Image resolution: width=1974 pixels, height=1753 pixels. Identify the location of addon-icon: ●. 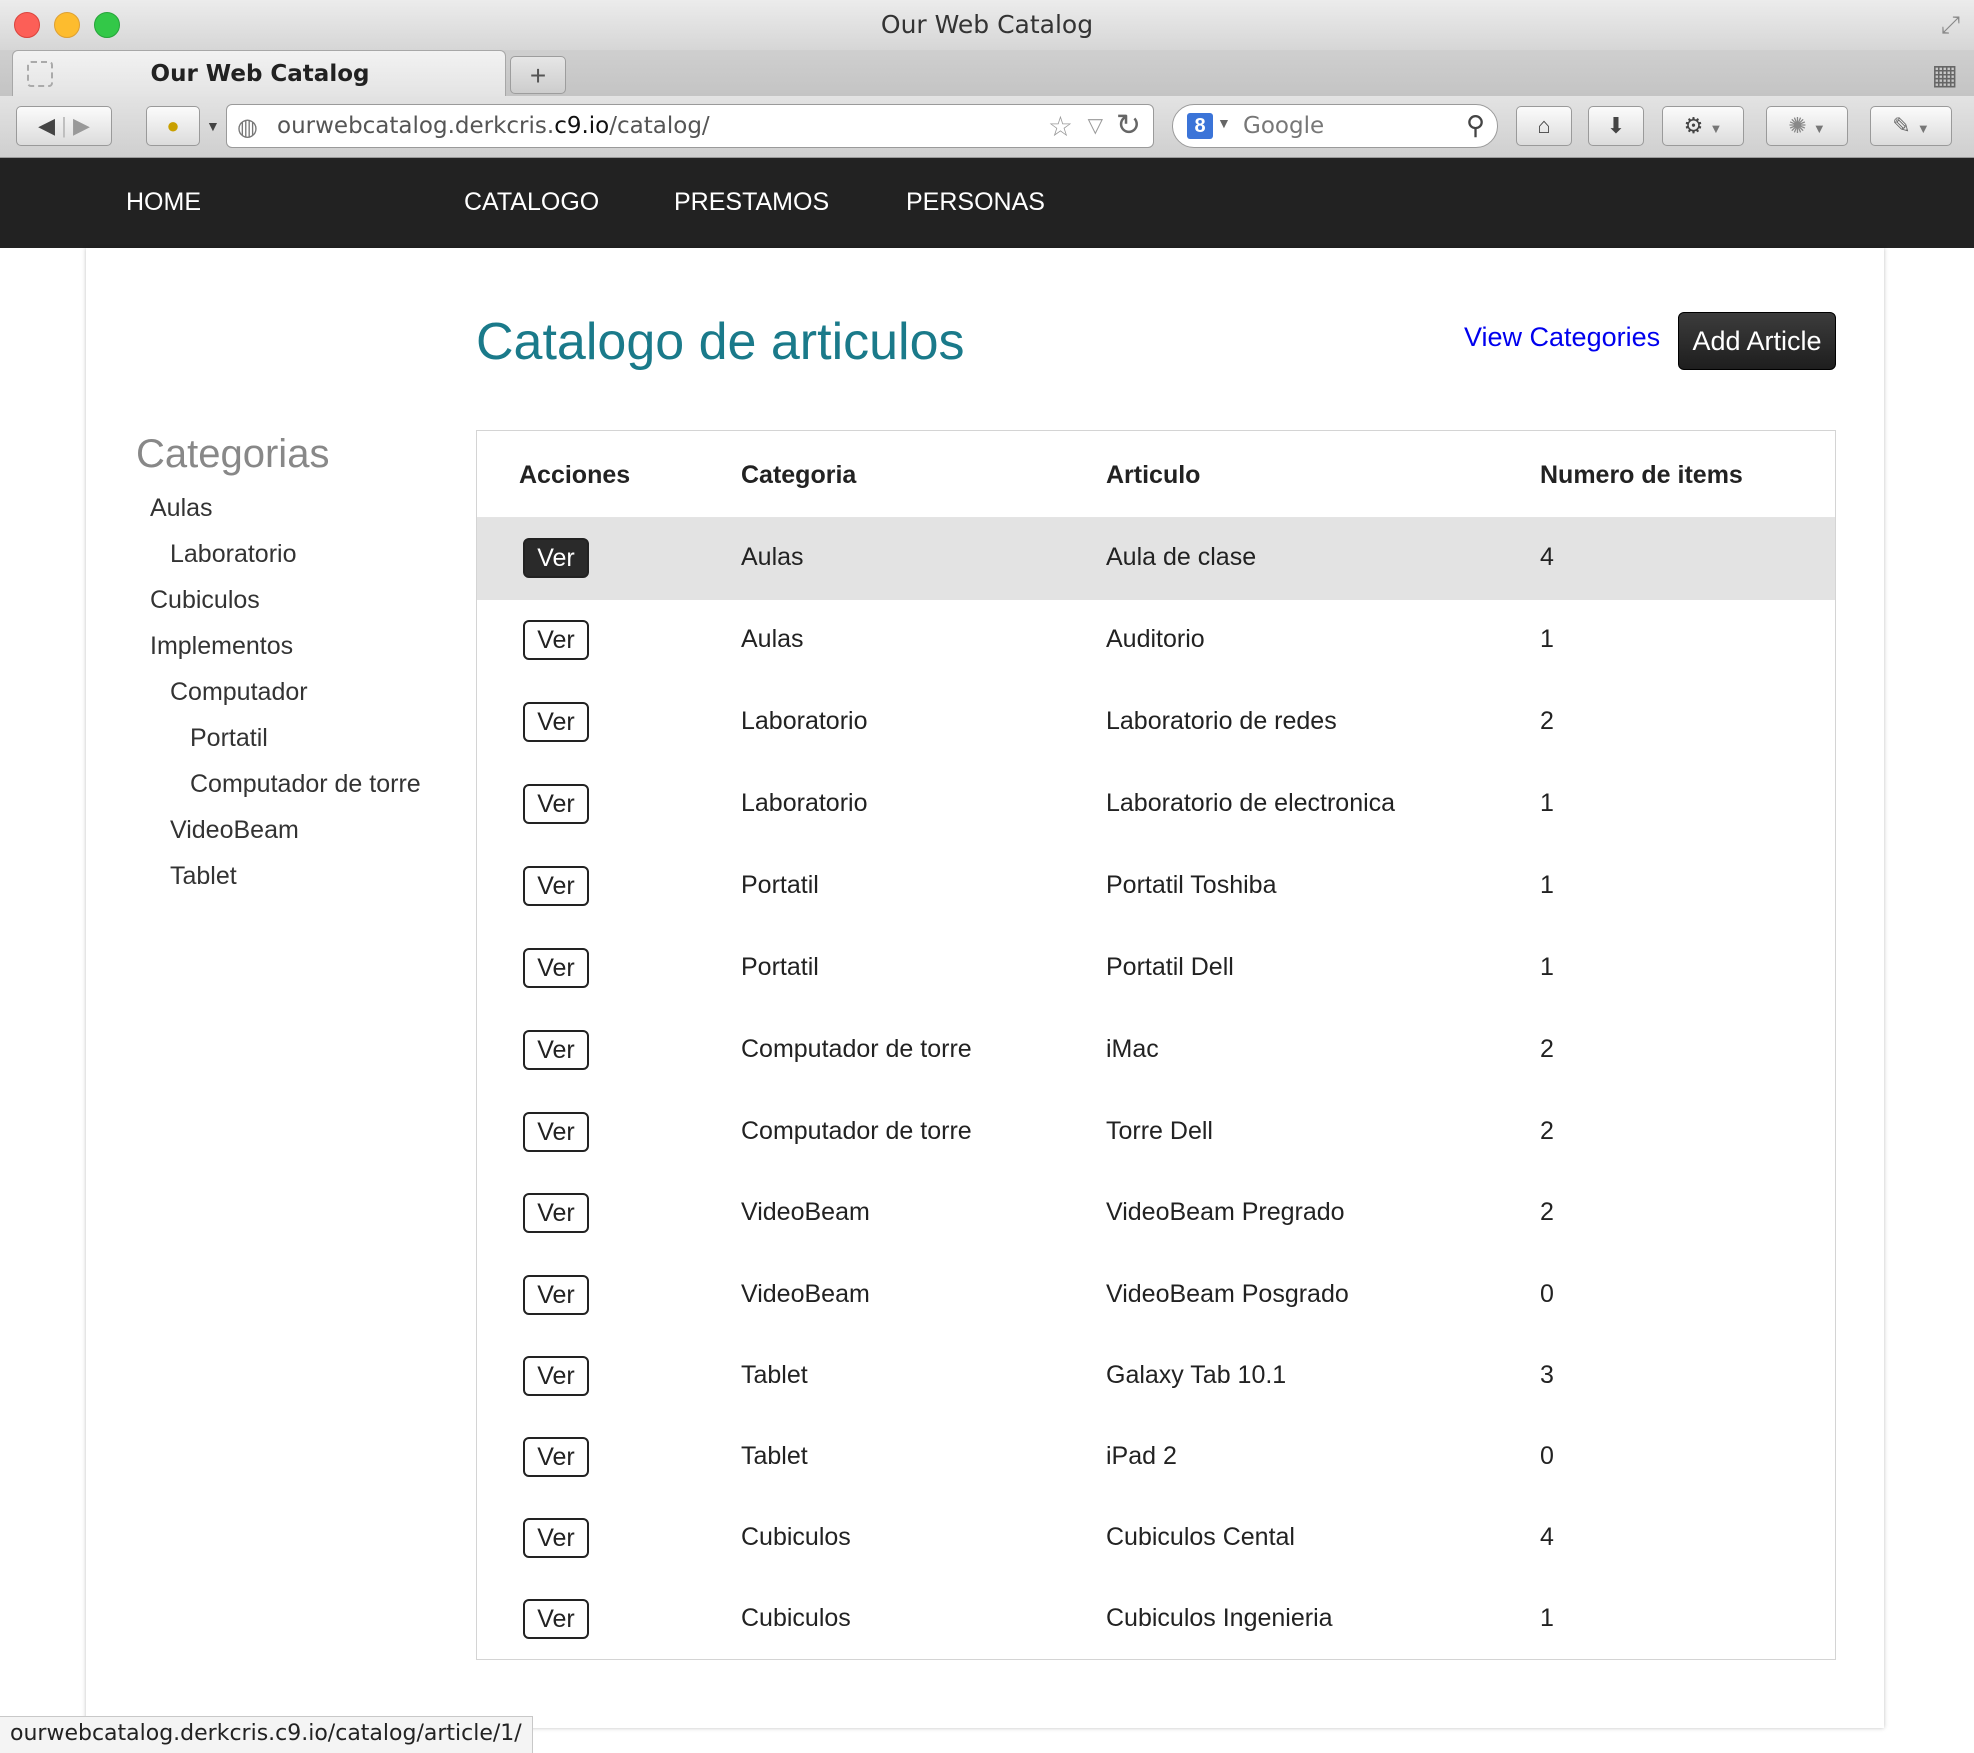
(173, 125).